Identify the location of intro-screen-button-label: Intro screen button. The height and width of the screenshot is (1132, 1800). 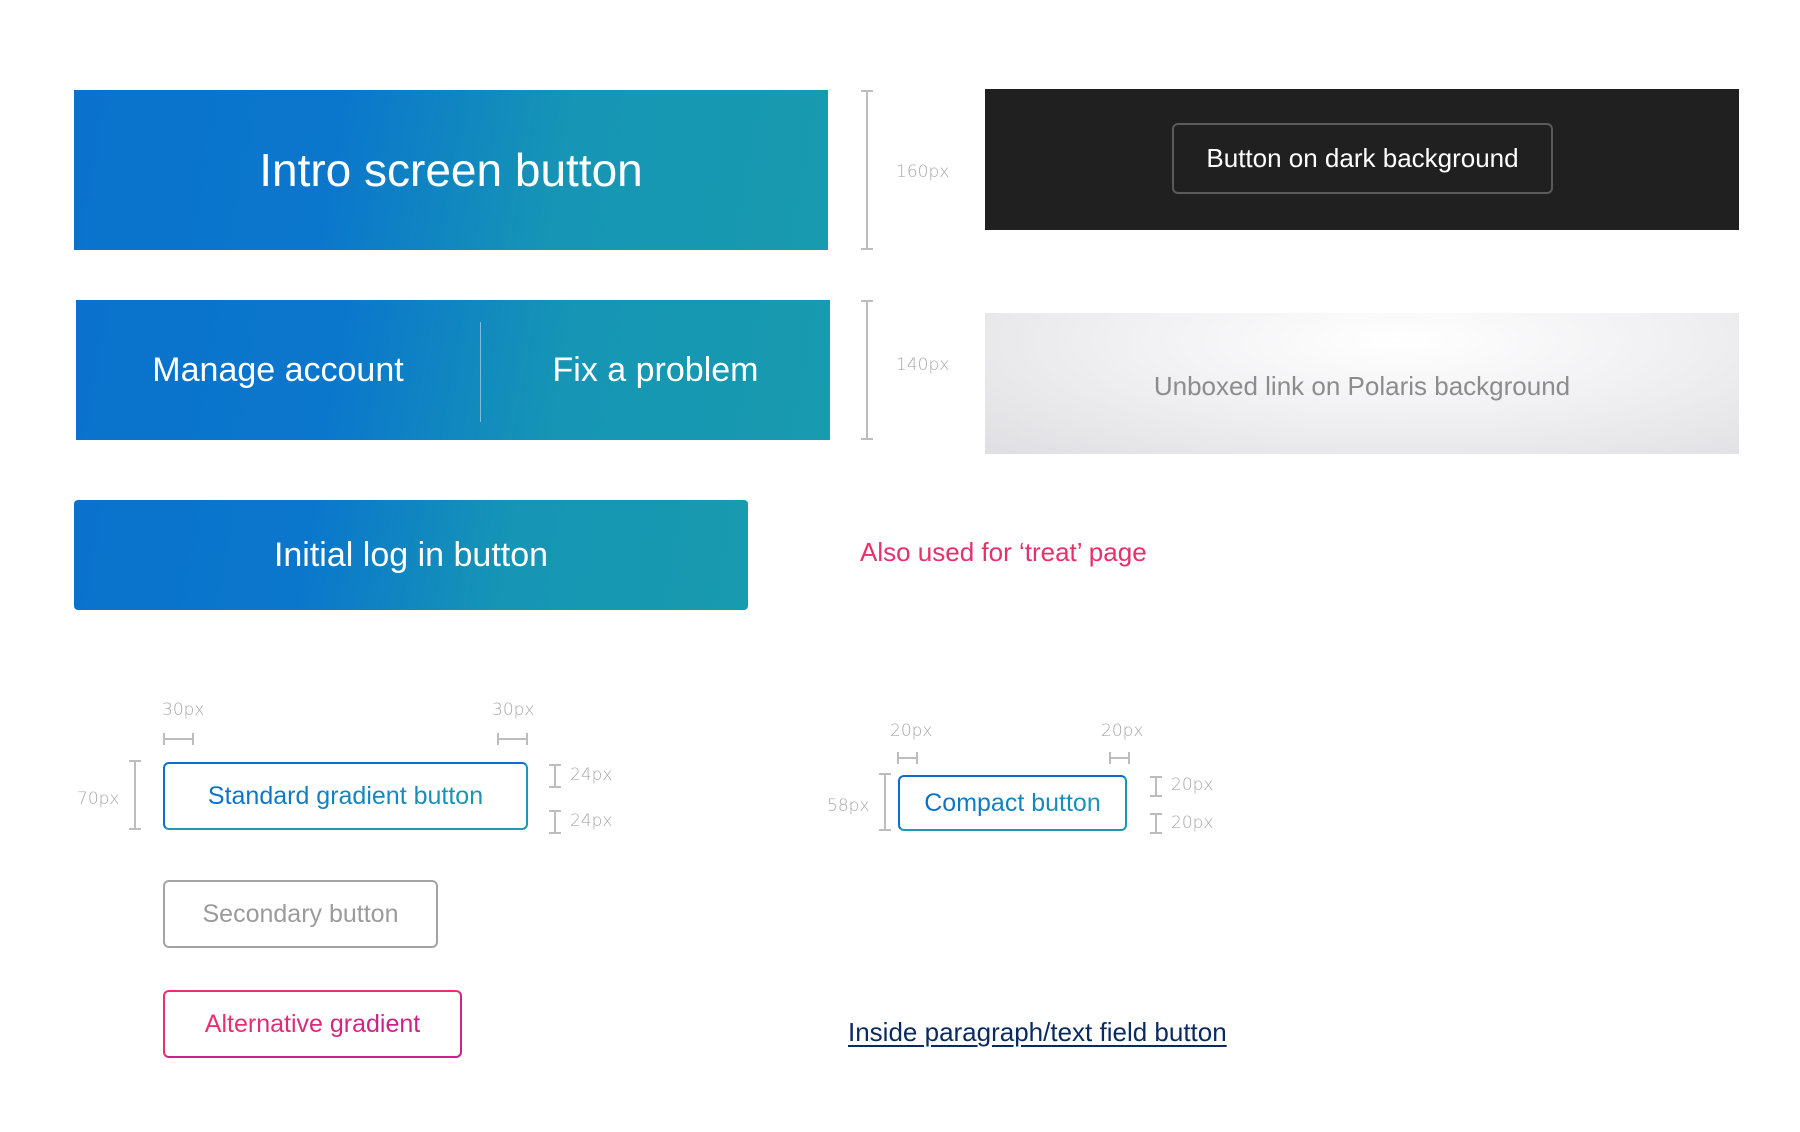
(451, 170).